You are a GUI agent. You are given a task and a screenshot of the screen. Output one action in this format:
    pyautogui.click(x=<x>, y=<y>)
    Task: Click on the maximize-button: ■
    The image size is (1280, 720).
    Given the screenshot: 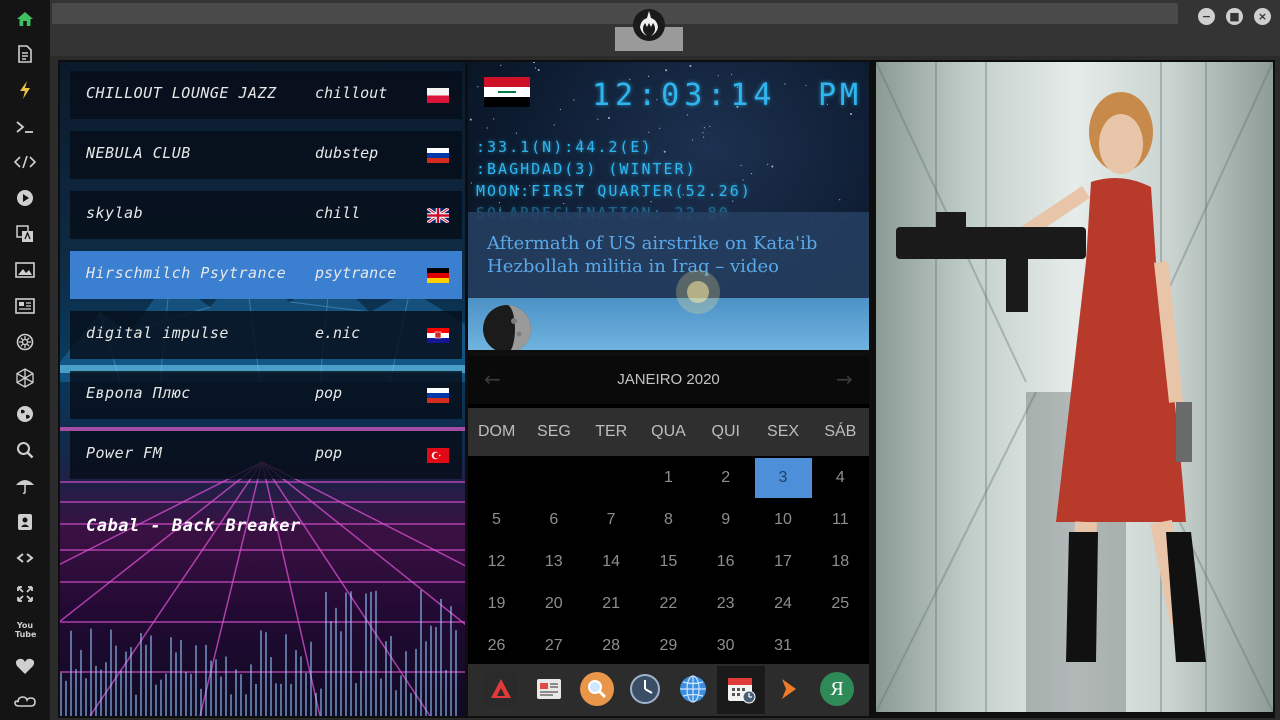 What is the action you would take?
    pyautogui.click(x=1234, y=16)
    